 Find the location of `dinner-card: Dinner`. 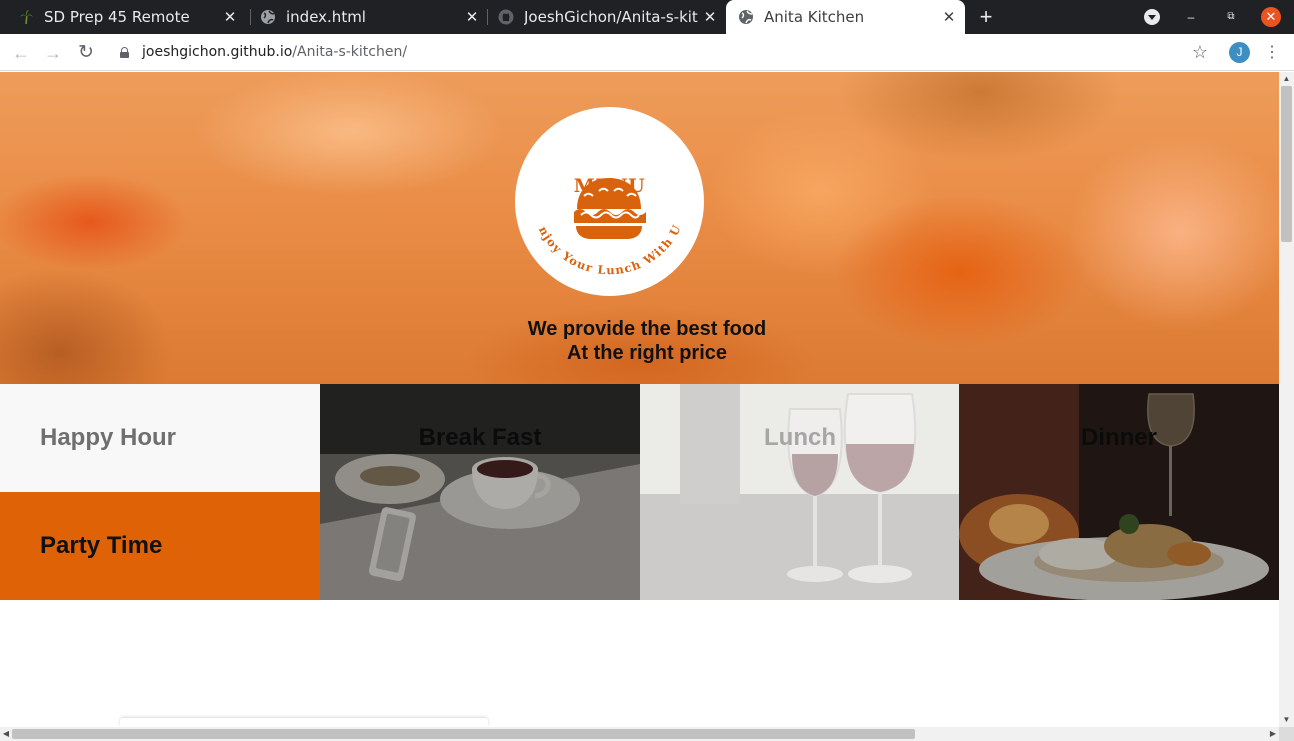

dinner-card: Dinner is located at coordinates (1119, 492).